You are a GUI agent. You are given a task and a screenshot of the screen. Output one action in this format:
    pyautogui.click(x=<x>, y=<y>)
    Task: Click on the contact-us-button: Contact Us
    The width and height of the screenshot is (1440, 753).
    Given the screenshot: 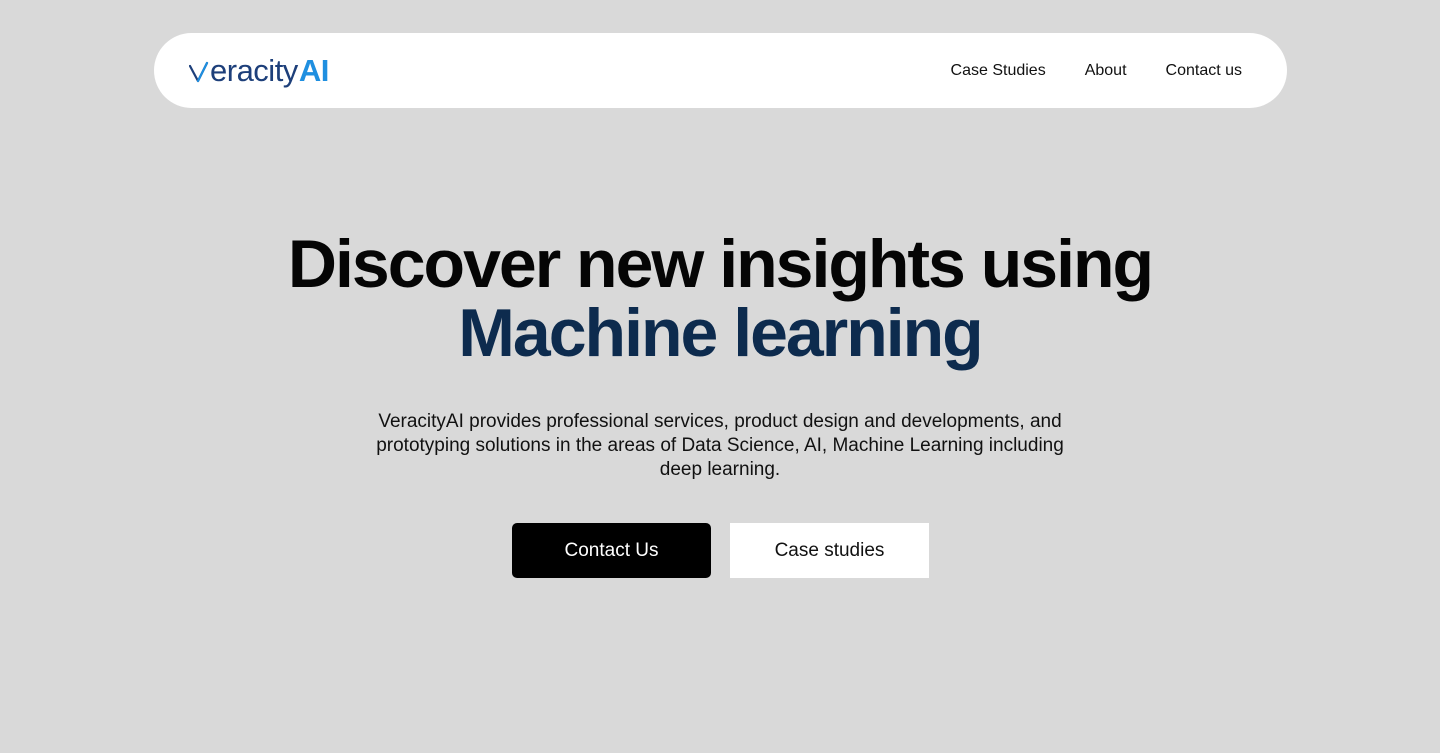 What is the action you would take?
    pyautogui.click(x=611, y=550)
    